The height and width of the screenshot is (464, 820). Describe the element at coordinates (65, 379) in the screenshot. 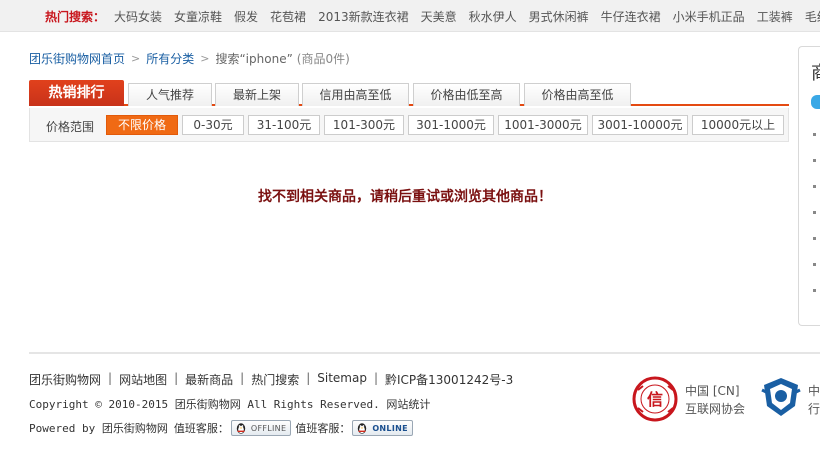

I see `footer-link-home: 团乐街购物网` at that location.